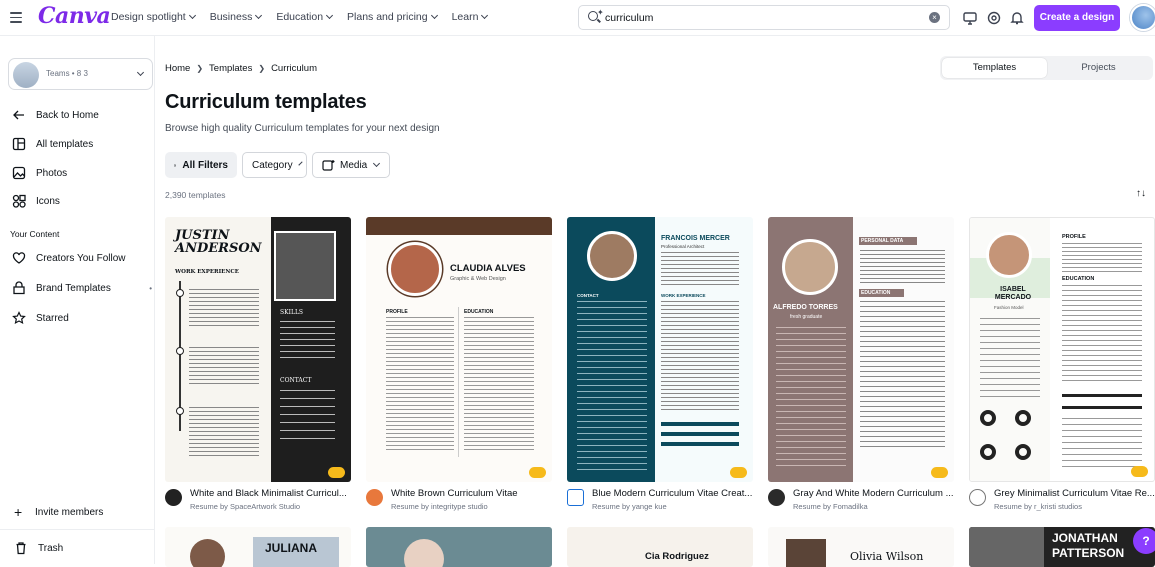 The image size is (1155, 567). I want to click on breadcrumb-templates: Templates, so click(230, 68).